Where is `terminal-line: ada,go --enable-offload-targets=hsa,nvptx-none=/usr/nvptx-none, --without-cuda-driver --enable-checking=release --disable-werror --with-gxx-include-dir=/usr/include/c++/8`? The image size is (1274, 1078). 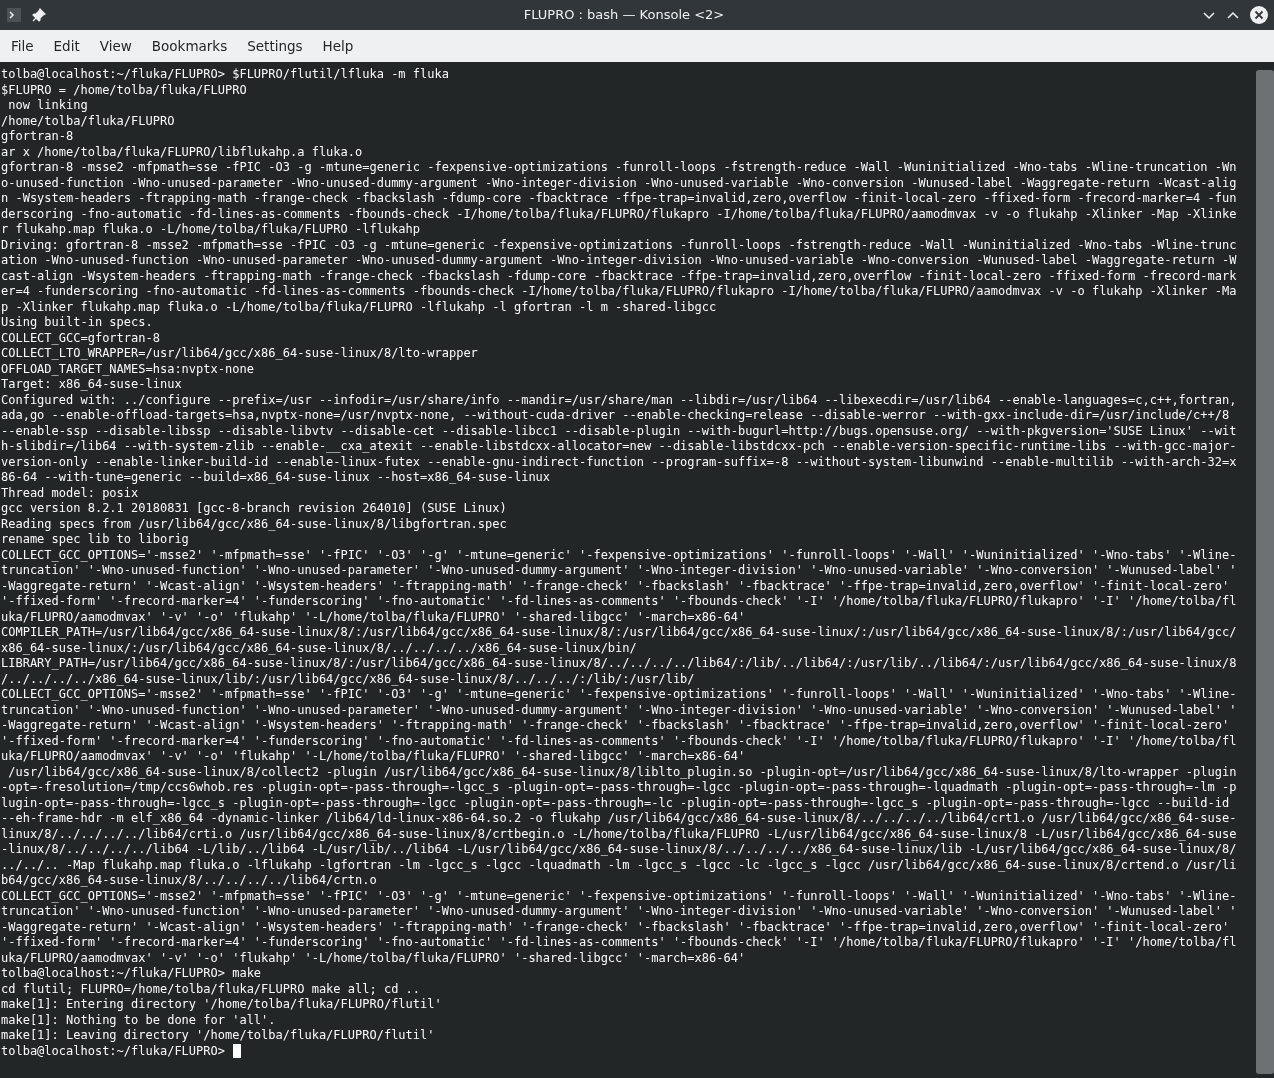 terminal-line: ada,go --enable-offload-targets=hsa,nvptx-none=/usr/nvptx-none, --without-cuda-driver --enable-checking=release --disable-werror --with-gxx-include-dir=/usr/include/c++/8 is located at coordinates (615, 416).